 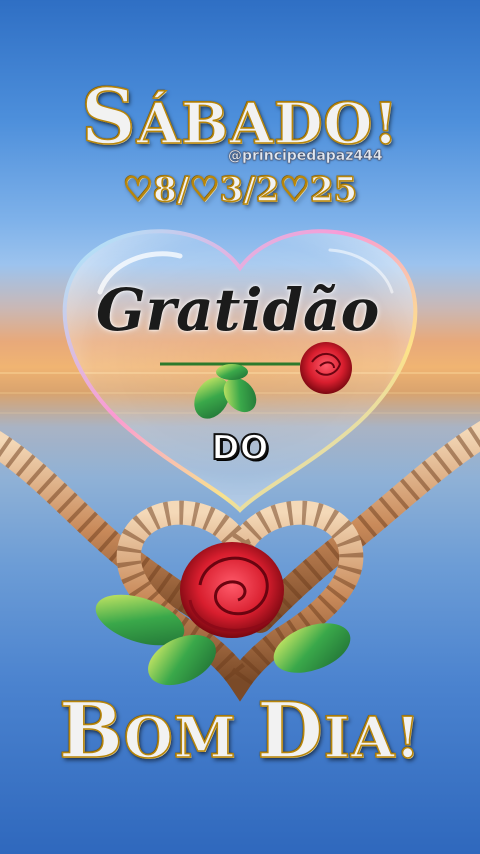 I want to click on day-initial: S, so click(x=108, y=116).